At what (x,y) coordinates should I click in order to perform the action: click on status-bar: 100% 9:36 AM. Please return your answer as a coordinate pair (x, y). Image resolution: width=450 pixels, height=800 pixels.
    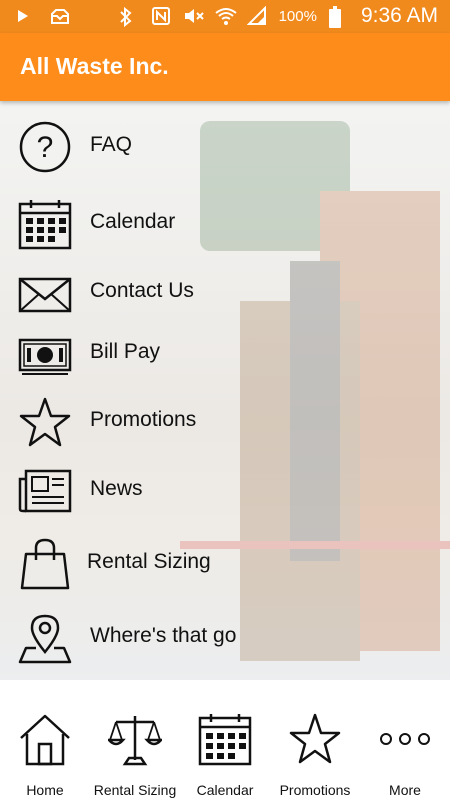
    Looking at the image, I should click on (225, 16).